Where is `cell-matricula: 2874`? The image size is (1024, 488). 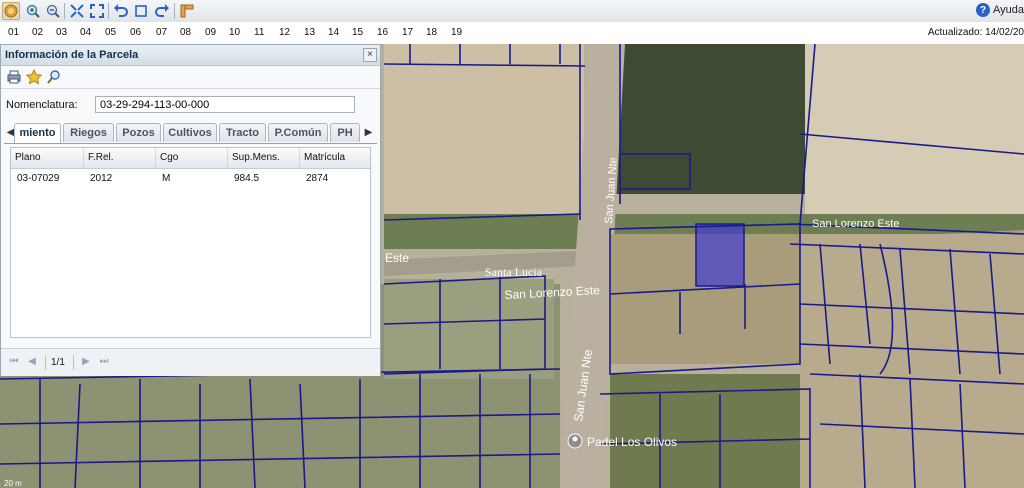
cell-matricula: 2874 is located at coordinates (317, 178).